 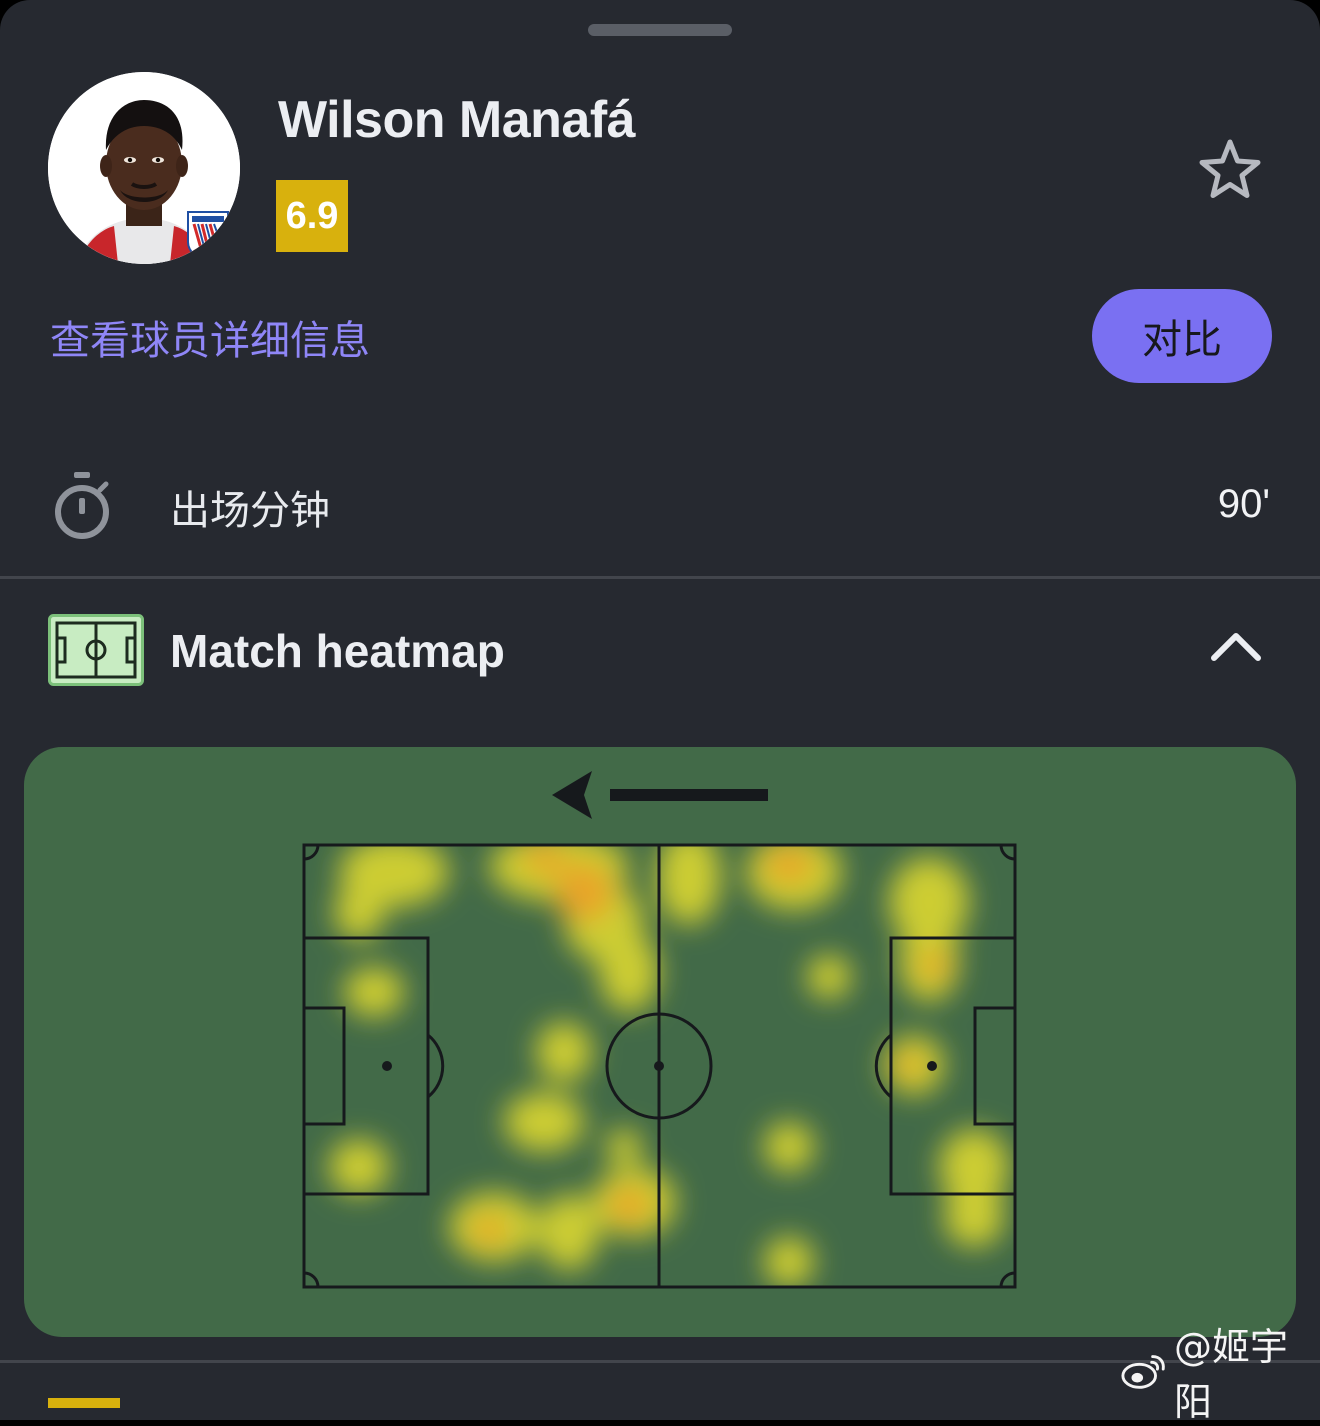 What do you see at coordinates (1243, 504) in the screenshot?
I see `minutes-value: 90'` at bounding box center [1243, 504].